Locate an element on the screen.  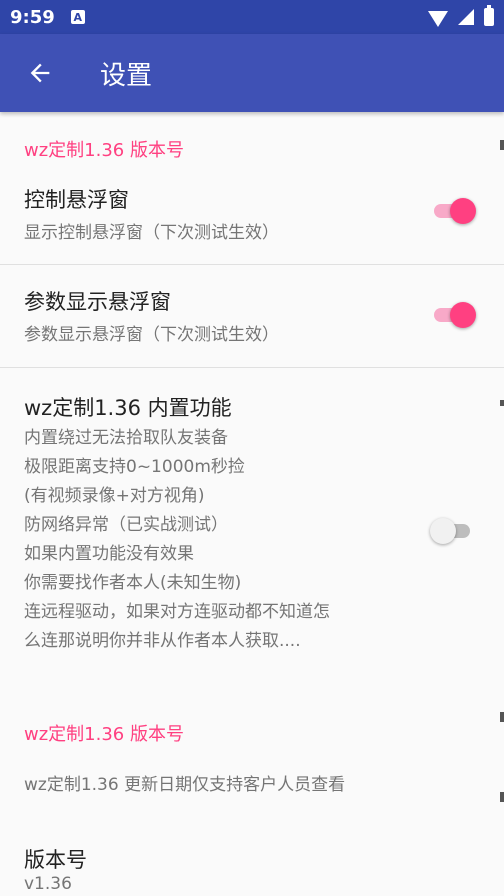
pref-param-float-title: 参数显示悬浮窗 is located at coordinates (97, 302).